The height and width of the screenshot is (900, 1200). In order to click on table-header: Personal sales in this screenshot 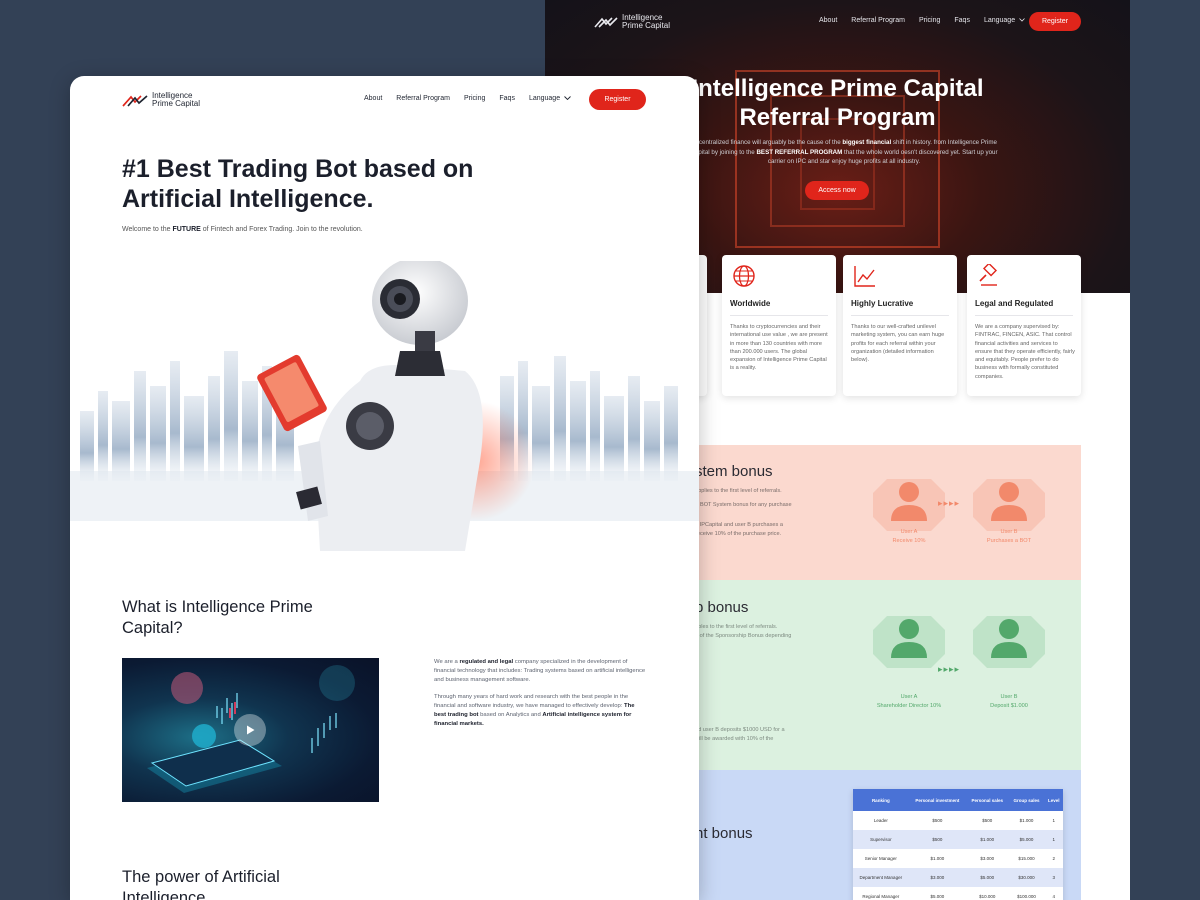, I will do `click(987, 800)`.